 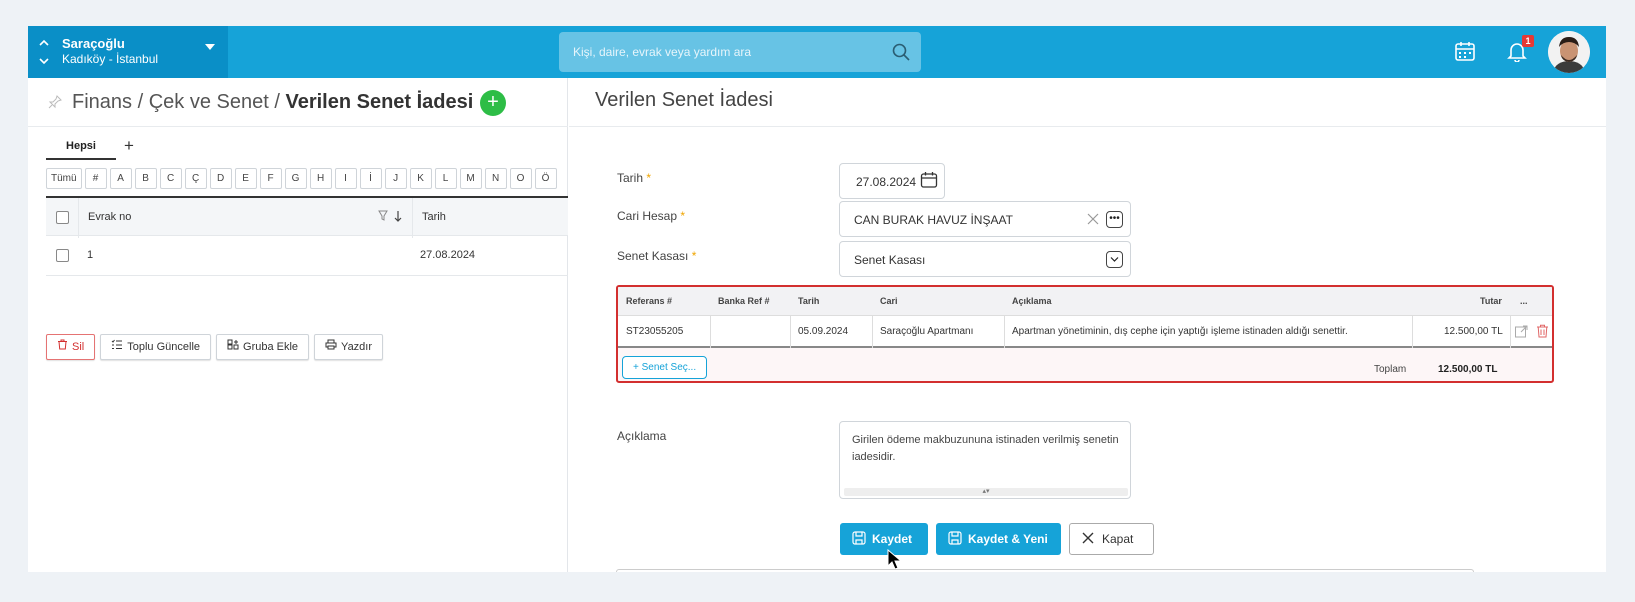 I want to click on branch-switch-arrows-icon, so click(x=44, y=54).